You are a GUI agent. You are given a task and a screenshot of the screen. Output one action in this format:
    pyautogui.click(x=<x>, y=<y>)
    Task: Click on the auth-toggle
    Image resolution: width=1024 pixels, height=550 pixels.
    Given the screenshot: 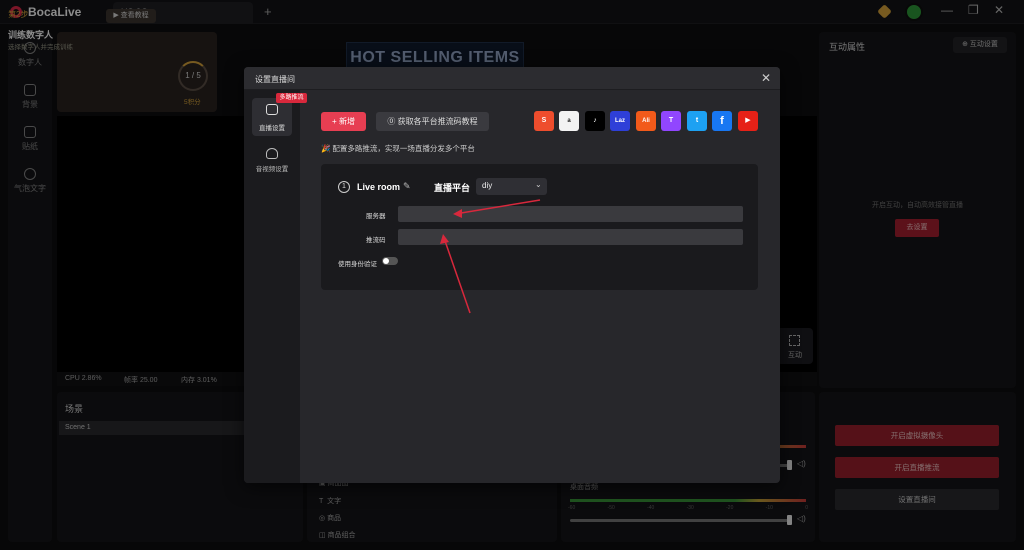 What is the action you would take?
    pyautogui.click(x=390, y=261)
    